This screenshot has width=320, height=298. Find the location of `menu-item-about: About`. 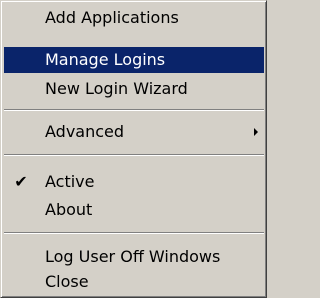

menu-item-about: About is located at coordinates (134, 210).